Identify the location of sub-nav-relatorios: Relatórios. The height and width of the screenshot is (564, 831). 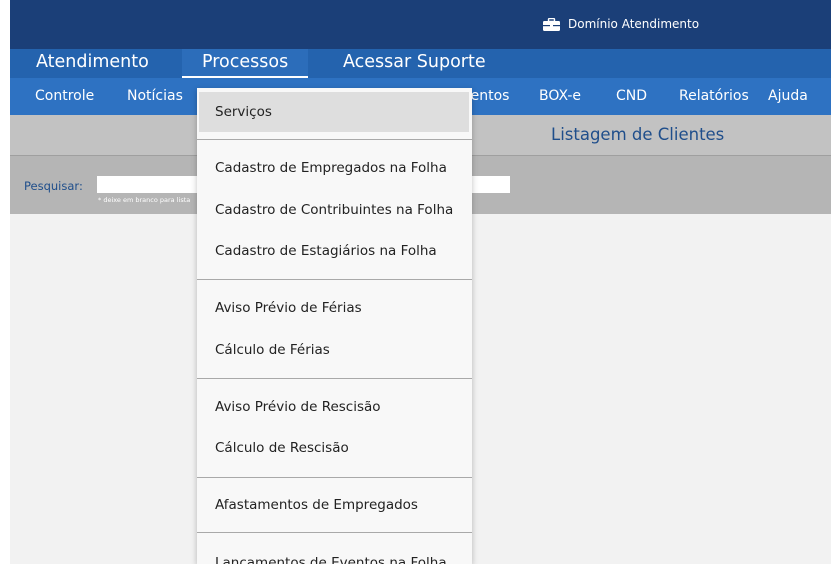
(714, 96).